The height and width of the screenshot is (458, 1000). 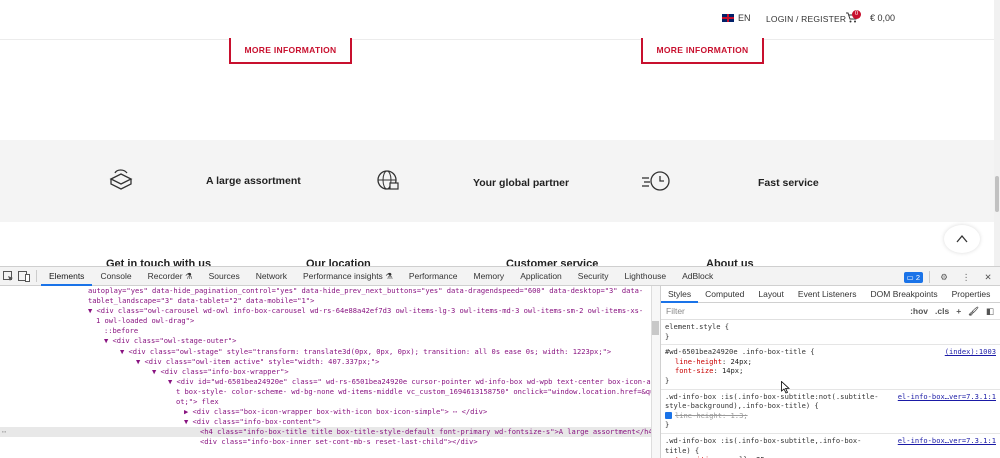 I want to click on dom-tree-line: ::before, so click(x=325, y=331).